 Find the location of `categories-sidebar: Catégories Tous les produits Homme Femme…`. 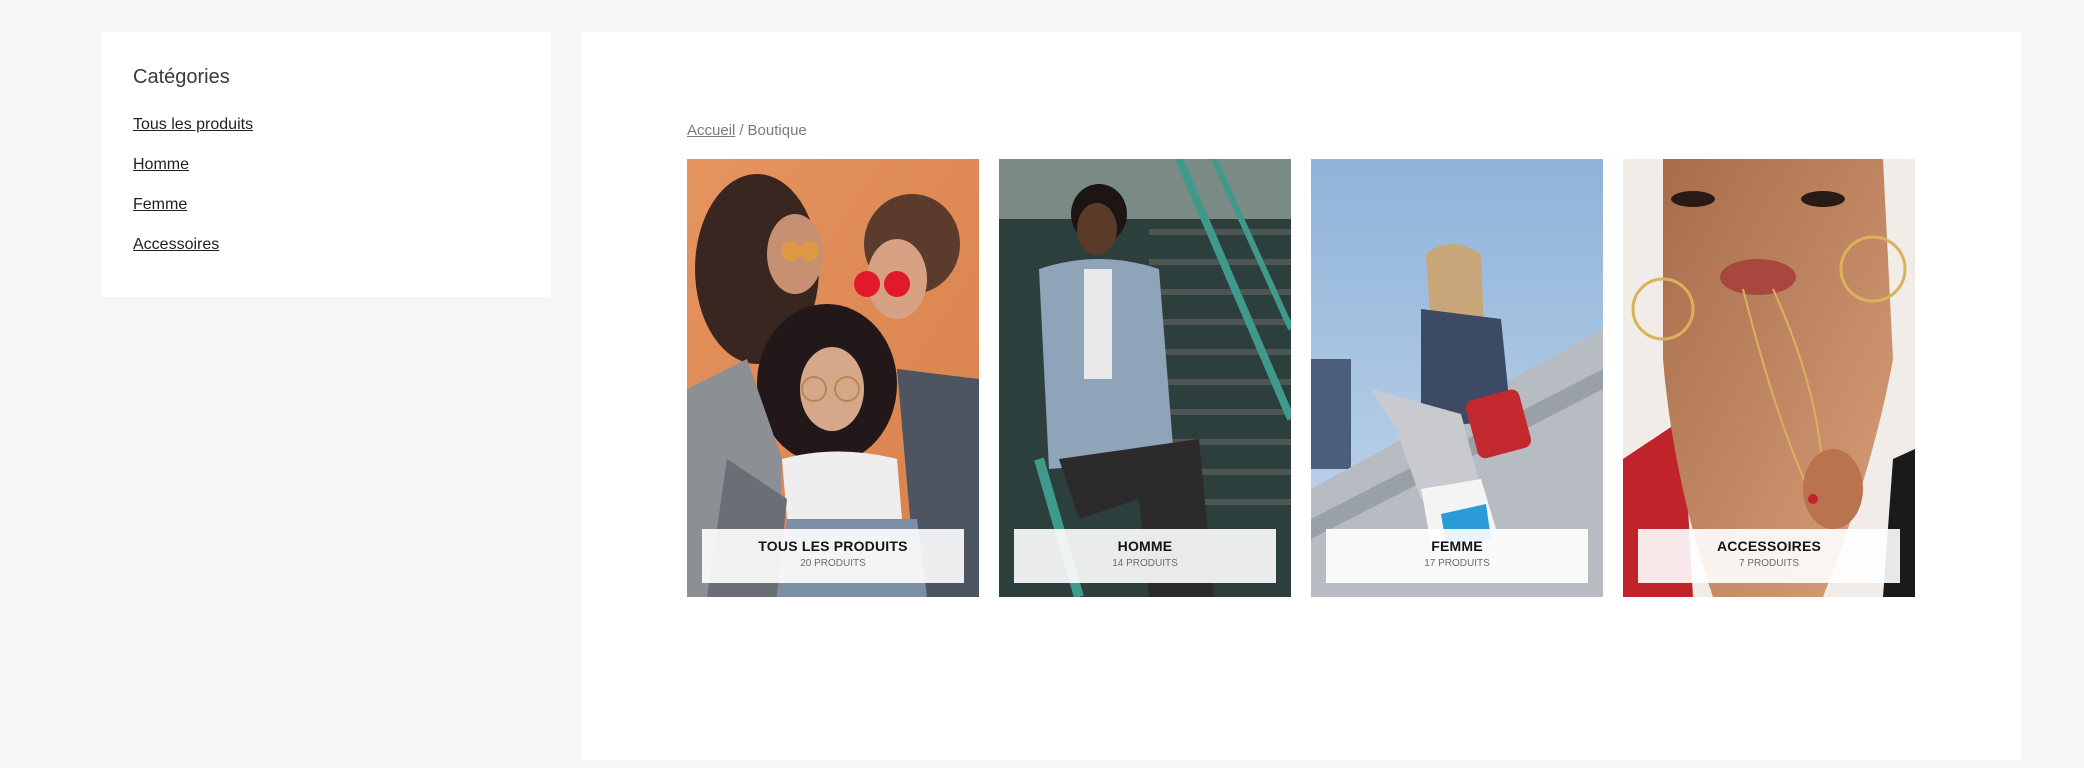

categories-sidebar: Catégories Tous les produits Homme Femme… is located at coordinates (326, 164).